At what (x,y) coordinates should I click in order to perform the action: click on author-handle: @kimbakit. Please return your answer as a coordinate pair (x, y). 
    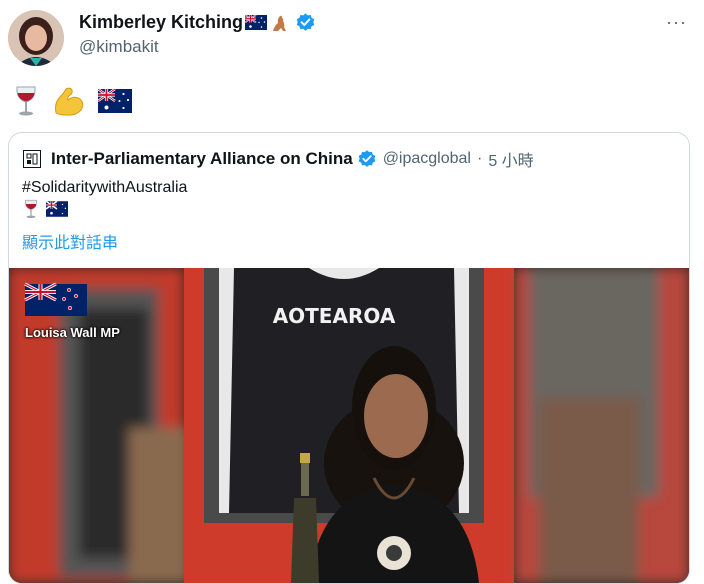
    Looking at the image, I should click on (119, 47).